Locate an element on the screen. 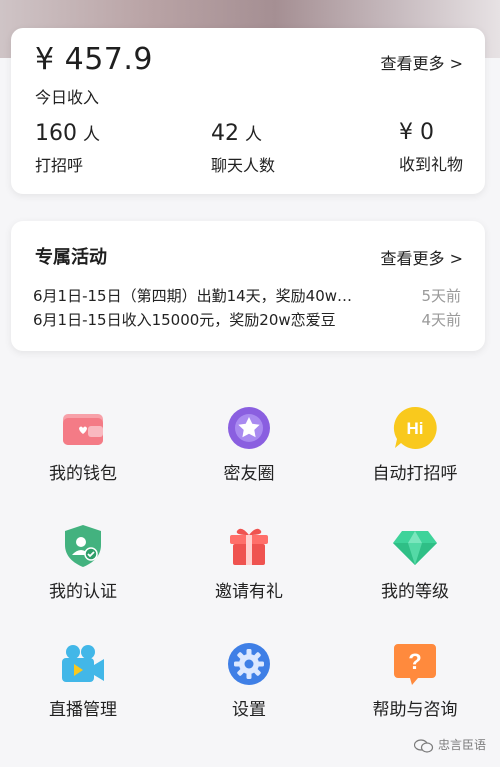  wallet-icon is located at coordinates (83, 429).